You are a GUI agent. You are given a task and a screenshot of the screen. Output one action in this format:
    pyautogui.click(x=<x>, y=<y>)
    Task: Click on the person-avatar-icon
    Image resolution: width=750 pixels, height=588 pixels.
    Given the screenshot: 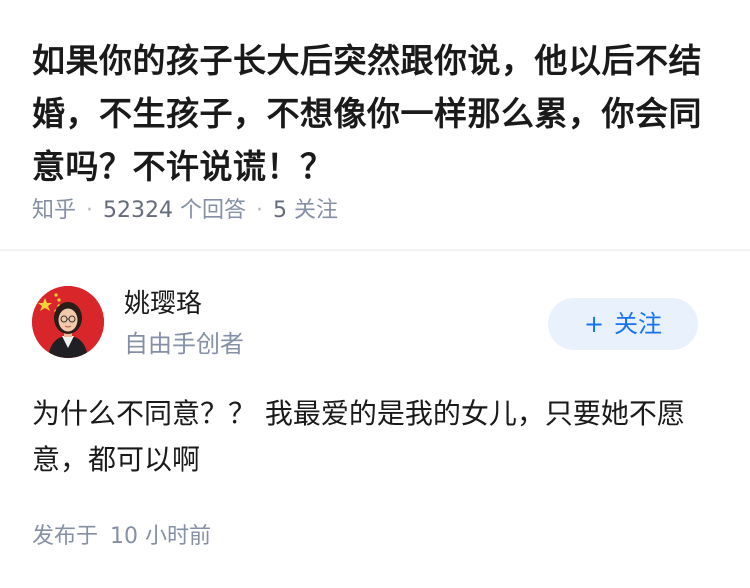 What is the action you would take?
    pyautogui.click(x=68, y=322)
    